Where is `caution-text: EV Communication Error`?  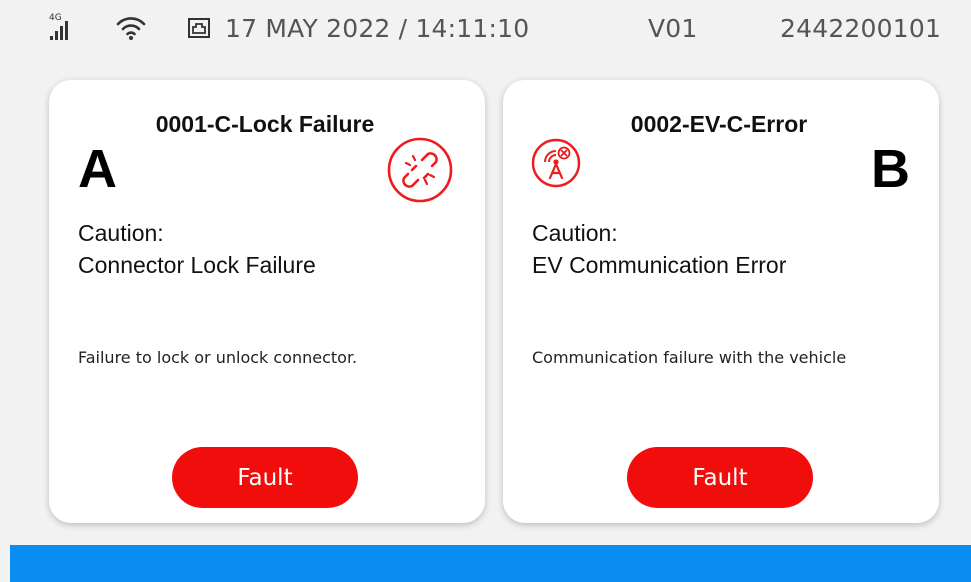 caution-text: EV Communication Error is located at coordinates (659, 265).